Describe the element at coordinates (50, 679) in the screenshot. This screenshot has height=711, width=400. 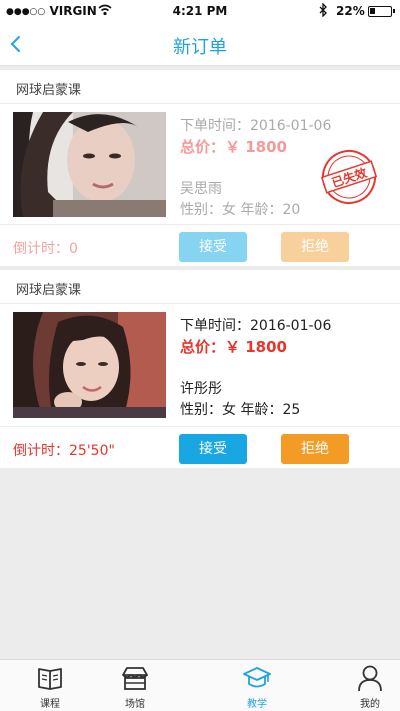
I see `book-icon` at that location.